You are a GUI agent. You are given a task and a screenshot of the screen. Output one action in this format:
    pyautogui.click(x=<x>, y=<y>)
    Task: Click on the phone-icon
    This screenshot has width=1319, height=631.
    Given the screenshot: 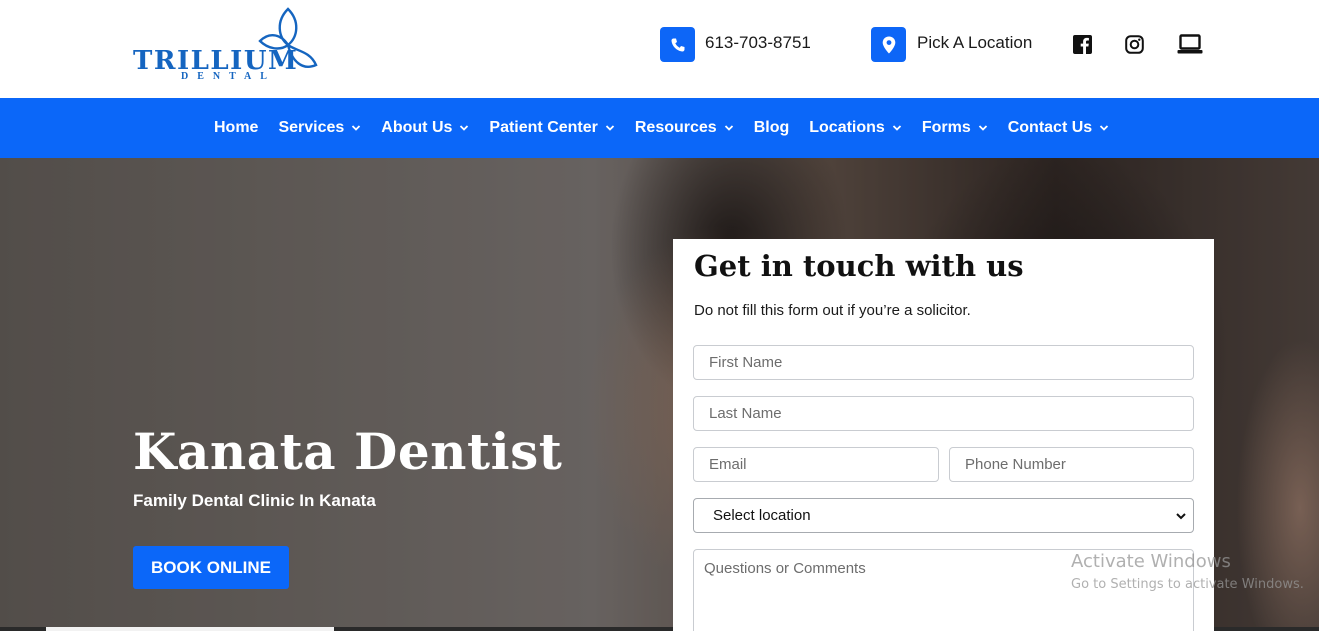 What is the action you would take?
    pyautogui.click(x=677, y=44)
    